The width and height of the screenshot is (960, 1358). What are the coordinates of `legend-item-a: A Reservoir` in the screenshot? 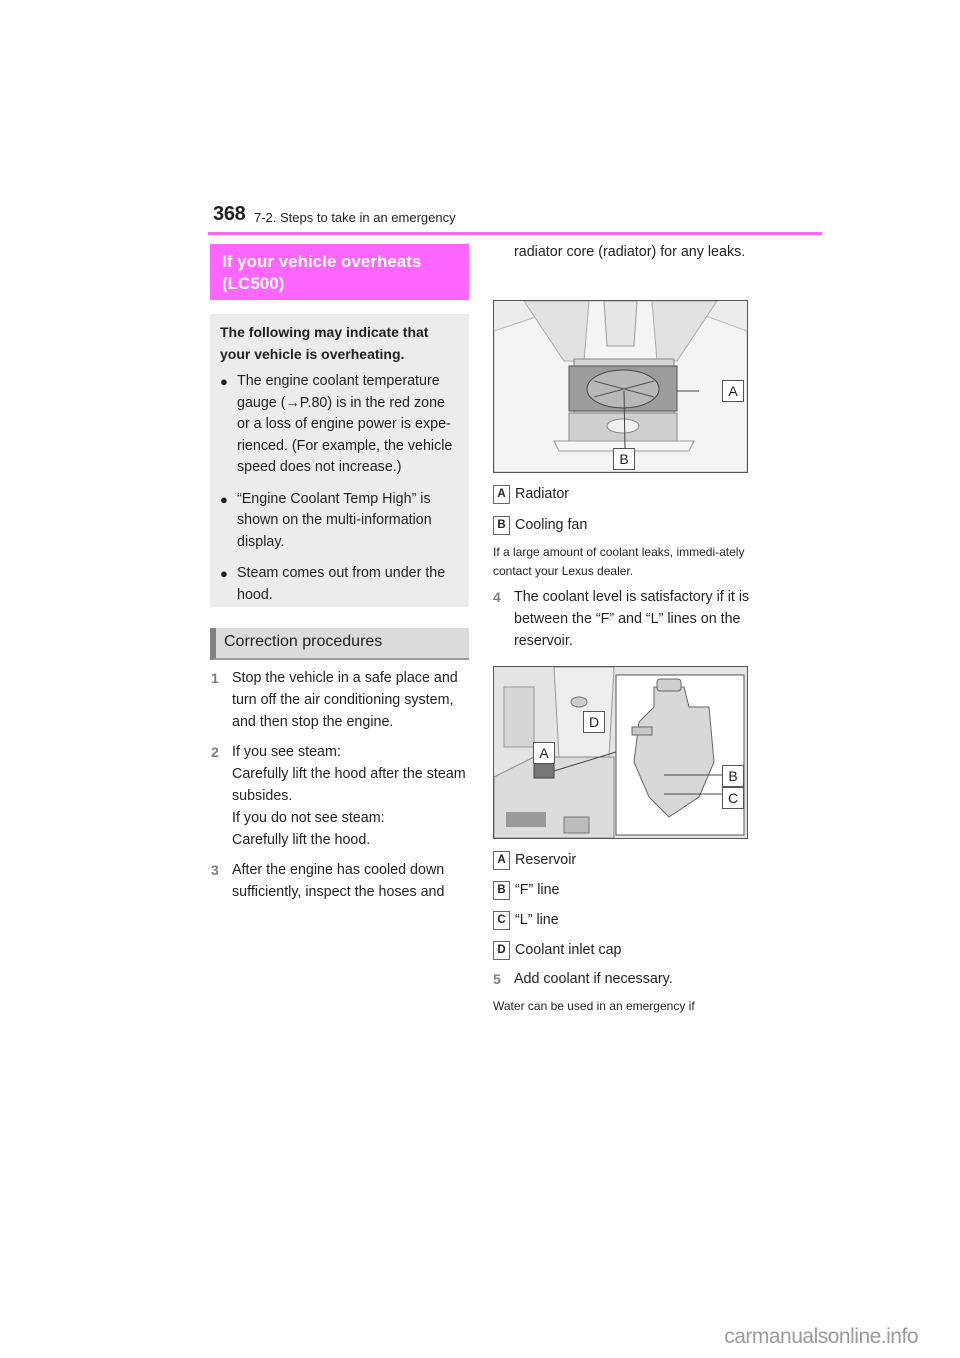 It's located at (557, 860).